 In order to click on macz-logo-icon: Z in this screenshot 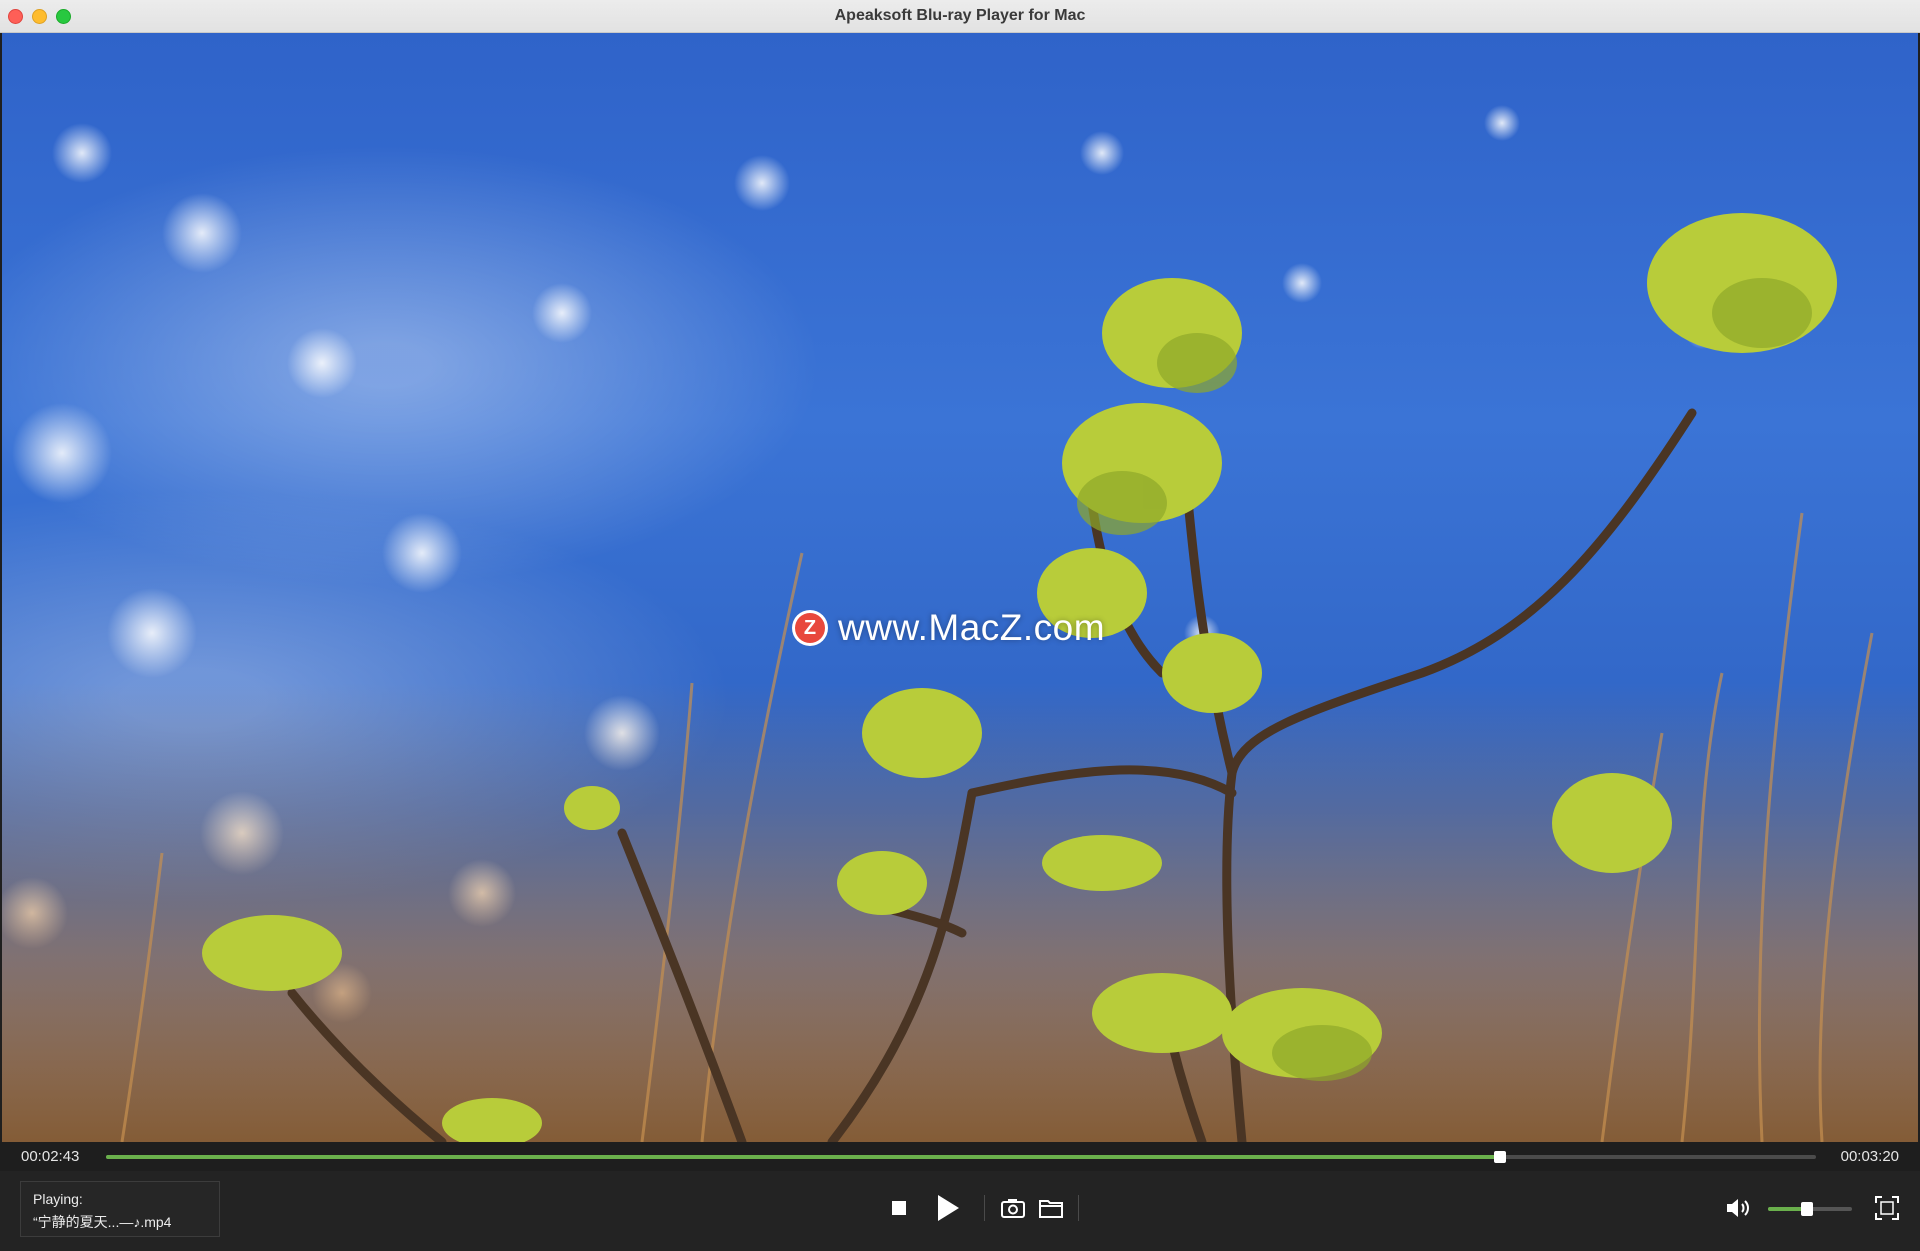, I will do `click(810, 628)`.